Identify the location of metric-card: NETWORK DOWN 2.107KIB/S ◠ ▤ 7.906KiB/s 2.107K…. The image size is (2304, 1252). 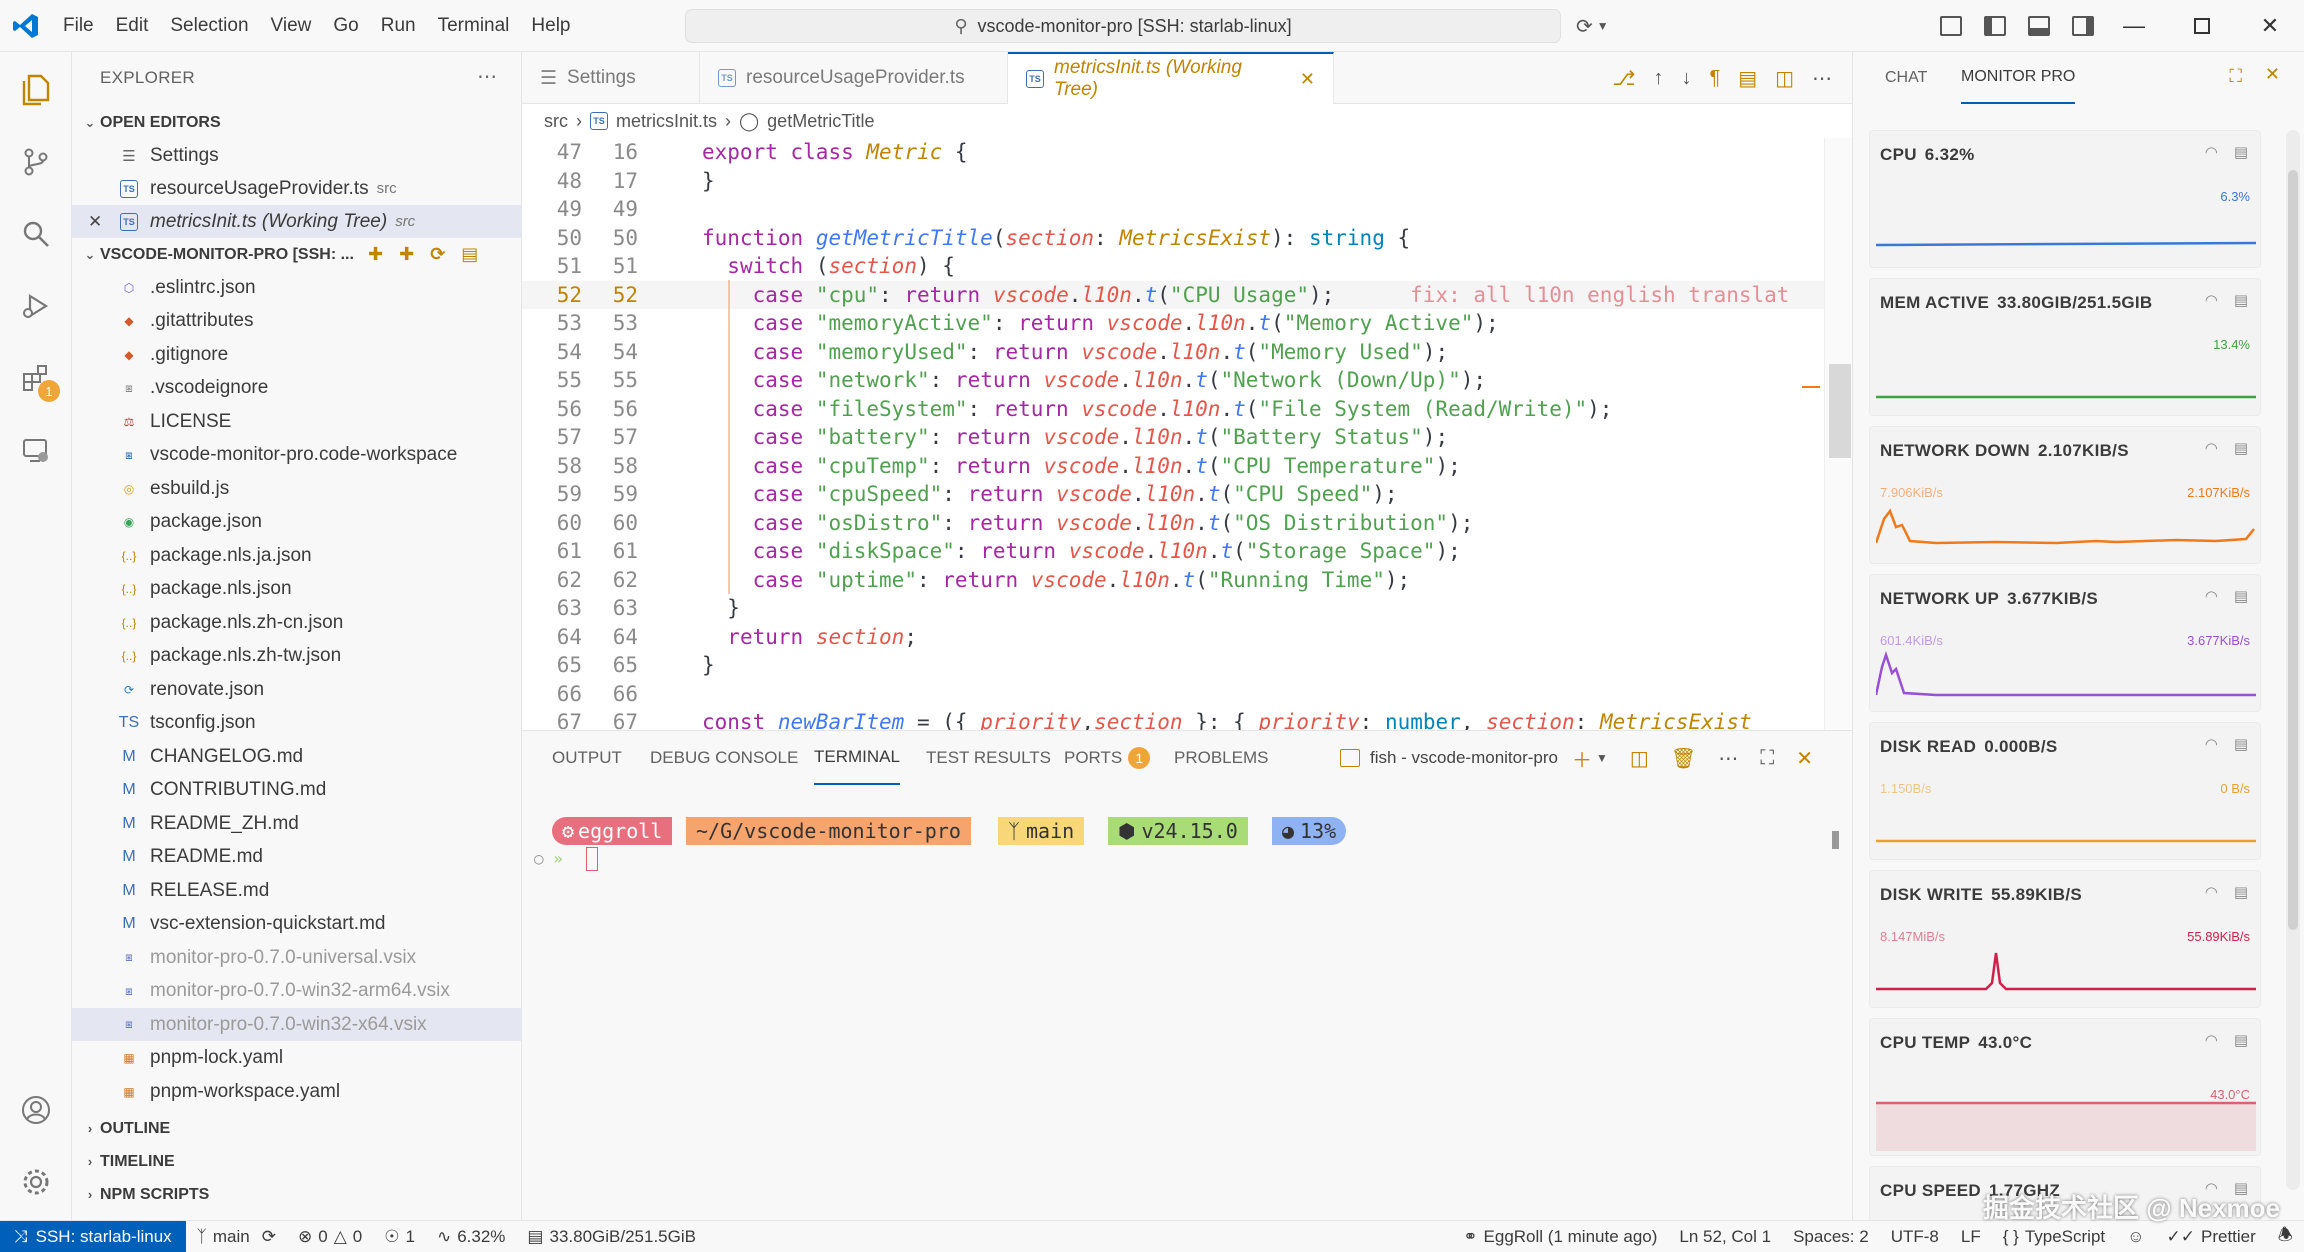
(2065, 495).